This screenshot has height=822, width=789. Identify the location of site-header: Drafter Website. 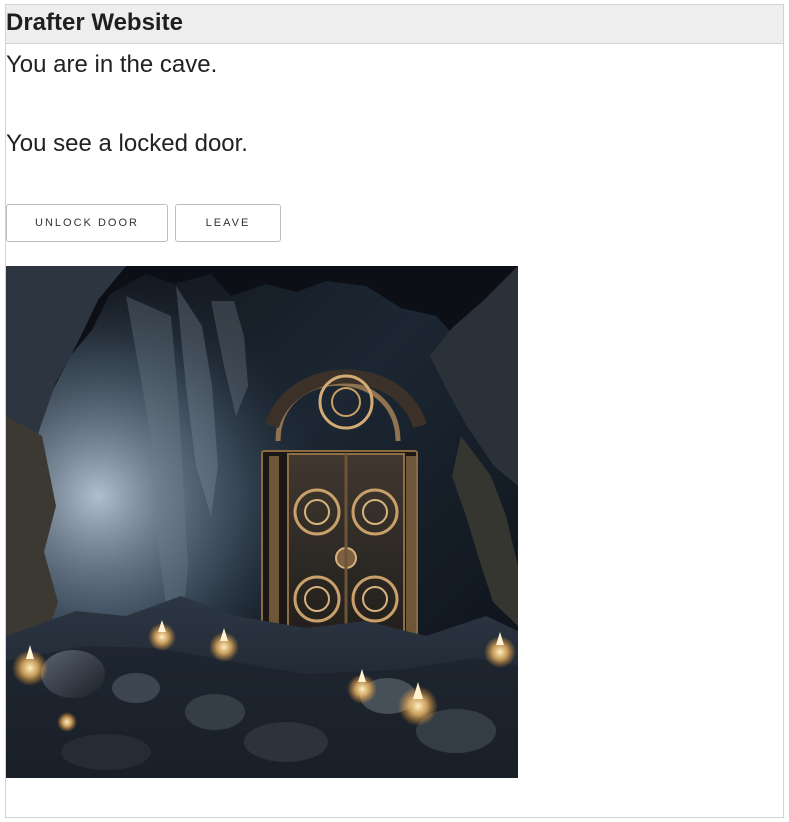
(394, 24).